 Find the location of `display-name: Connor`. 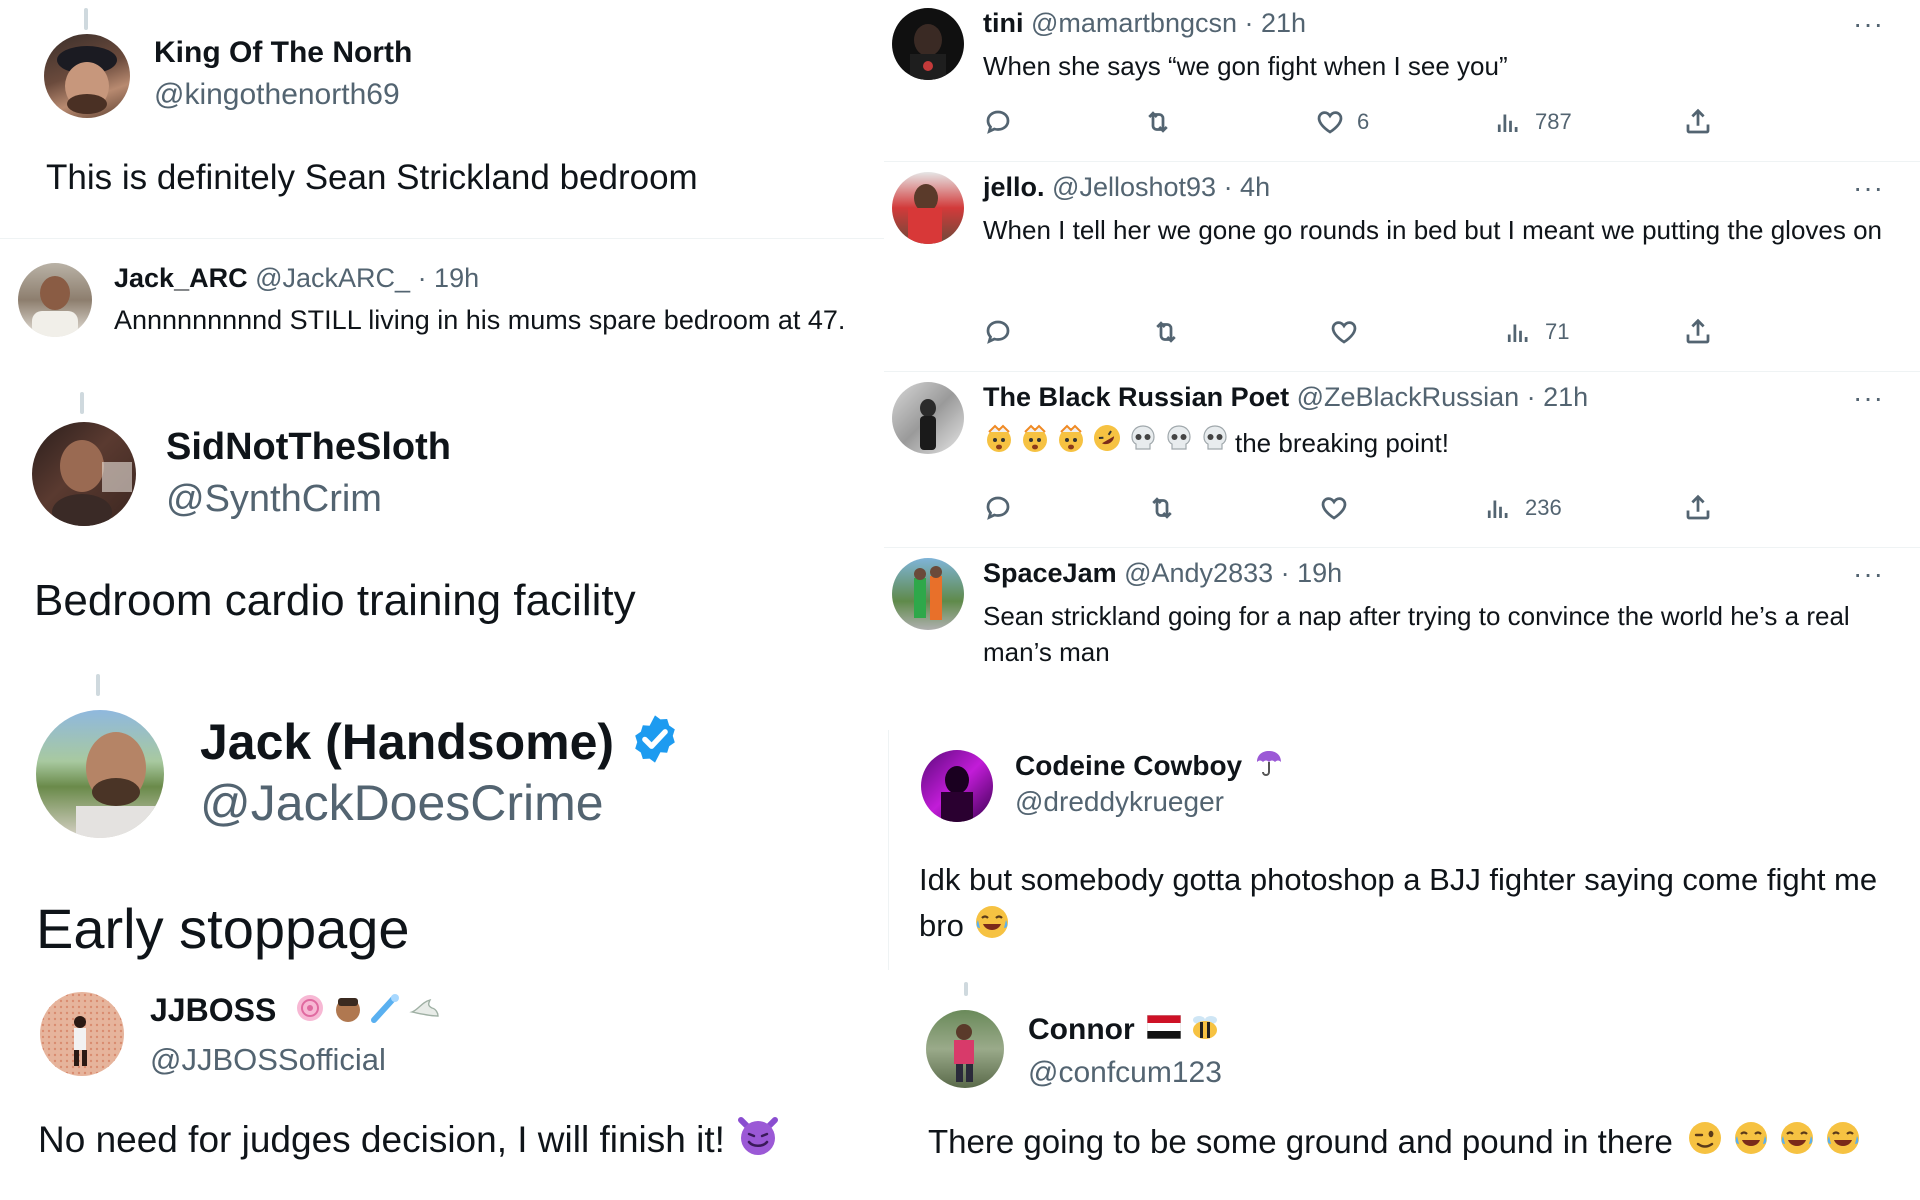

display-name: Connor is located at coordinates (1081, 1030).